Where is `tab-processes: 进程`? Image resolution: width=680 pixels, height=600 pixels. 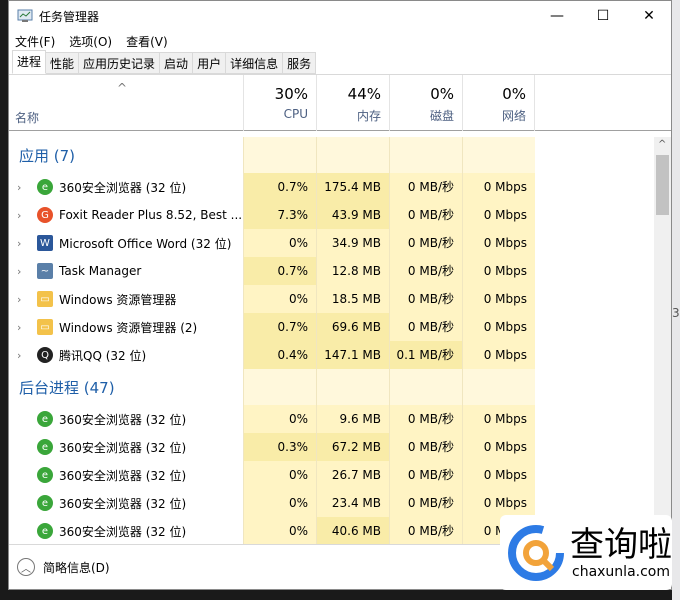
tab-processes: 进程 is located at coordinates (29, 62).